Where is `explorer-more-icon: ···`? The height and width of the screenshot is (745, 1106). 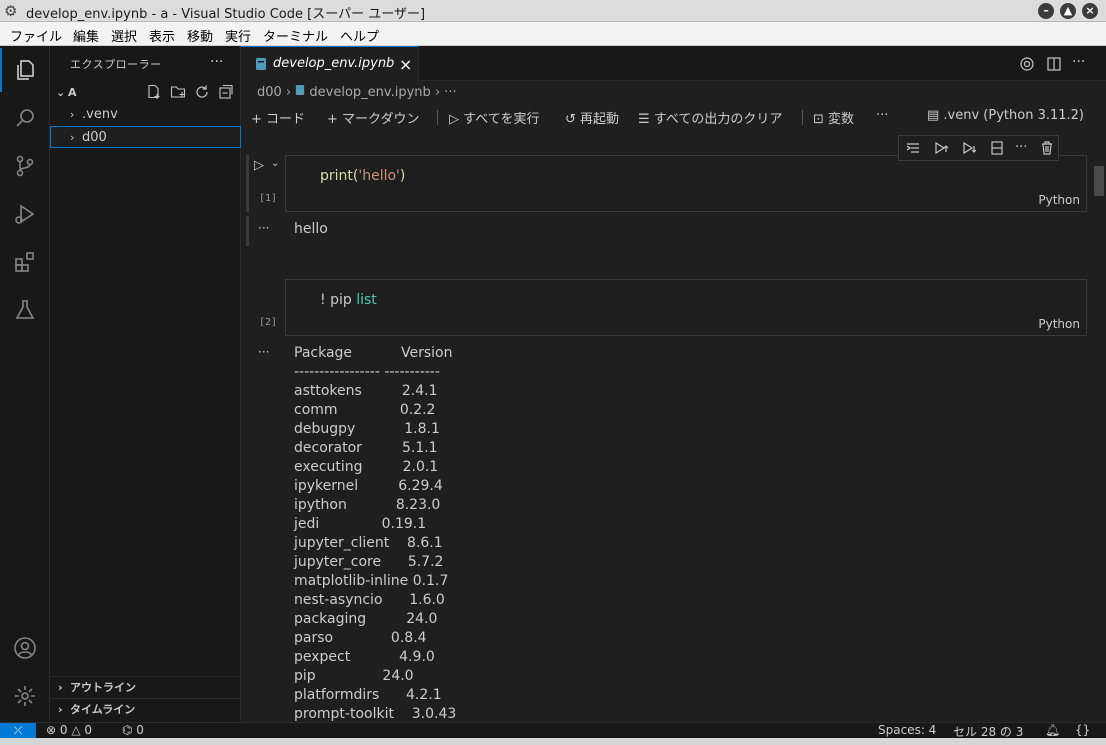
explorer-more-icon: ··· is located at coordinates (216, 62).